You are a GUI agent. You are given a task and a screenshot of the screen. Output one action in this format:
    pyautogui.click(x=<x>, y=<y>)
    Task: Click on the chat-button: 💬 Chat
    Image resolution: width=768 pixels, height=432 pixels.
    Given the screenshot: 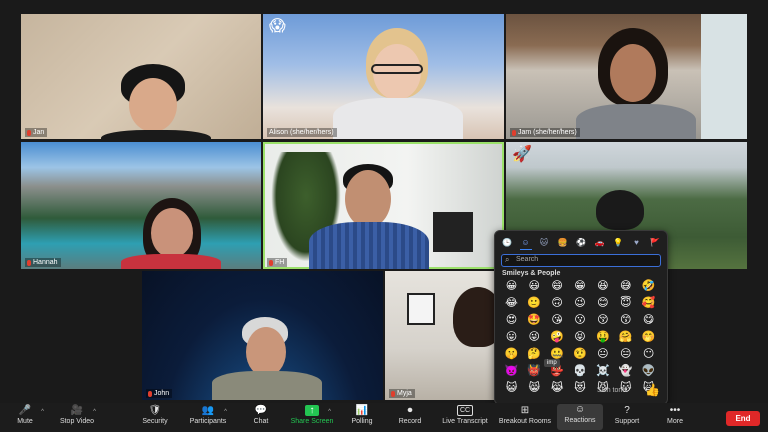 What is the action you would take?
    pyautogui.click(x=261, y=415)
    